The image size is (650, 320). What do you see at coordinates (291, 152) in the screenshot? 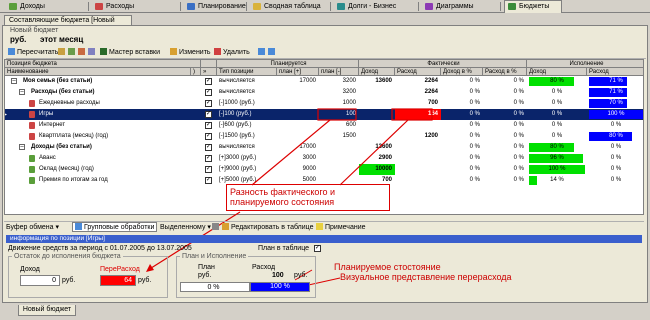
I see `arrow-plan` at bounding box center [291, 152].